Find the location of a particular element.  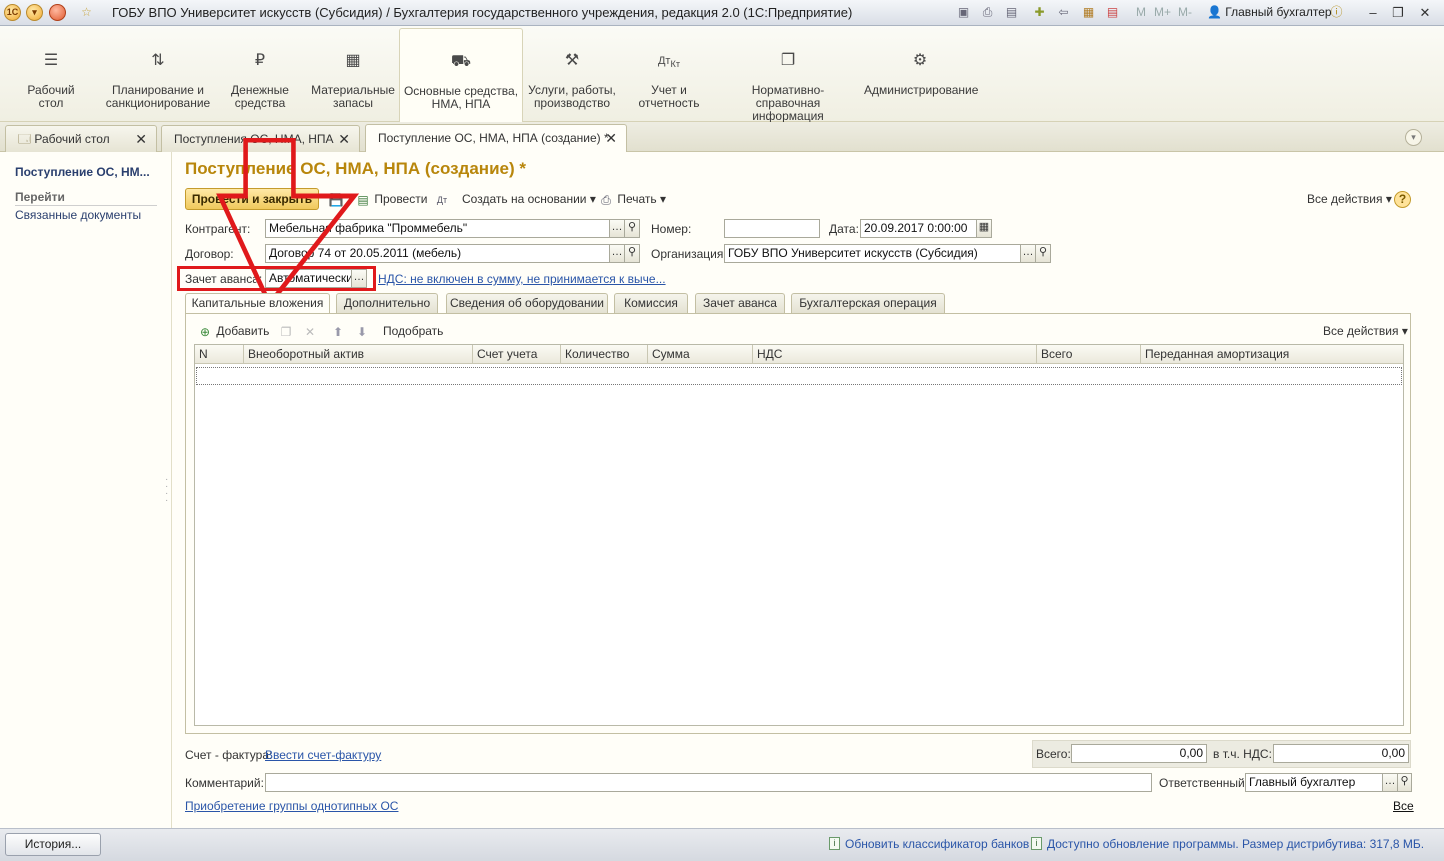

move-down-button: ⬇ is located at coordinates (362, 332).